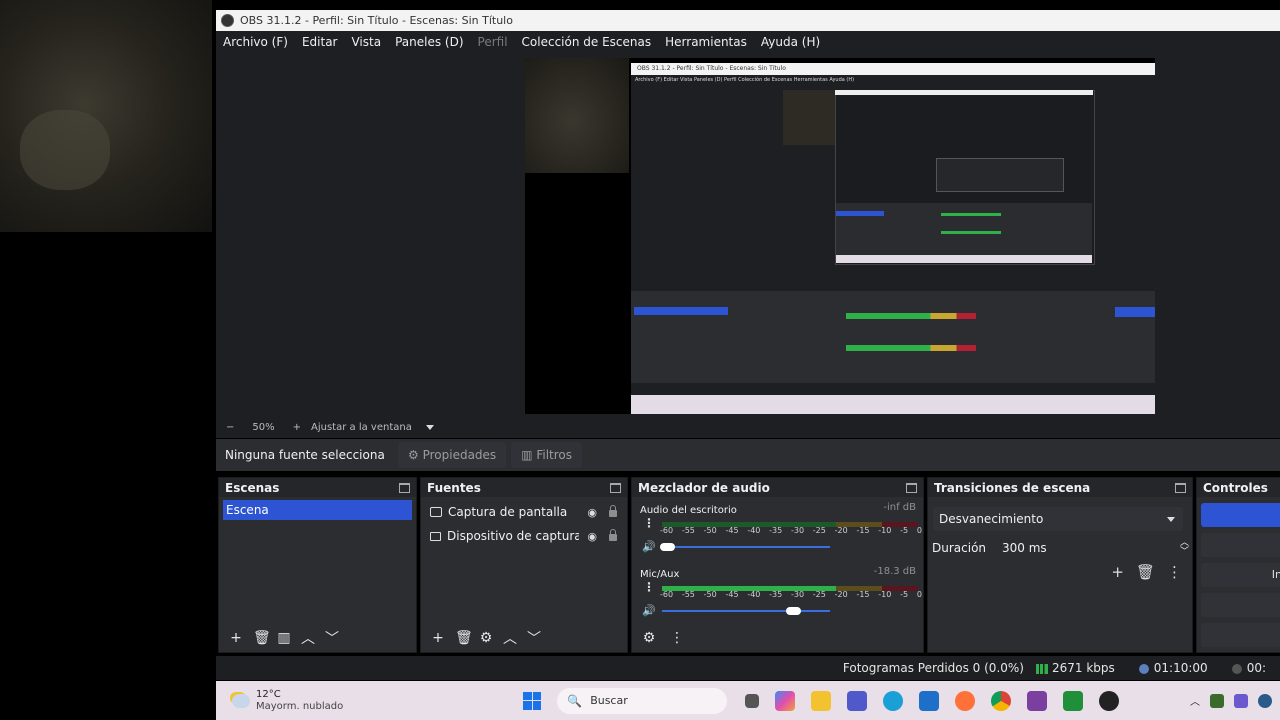  Describe the element at coordinates (464, 638) in the screenshot. I see `delete-source-button: 🗑` at that location.